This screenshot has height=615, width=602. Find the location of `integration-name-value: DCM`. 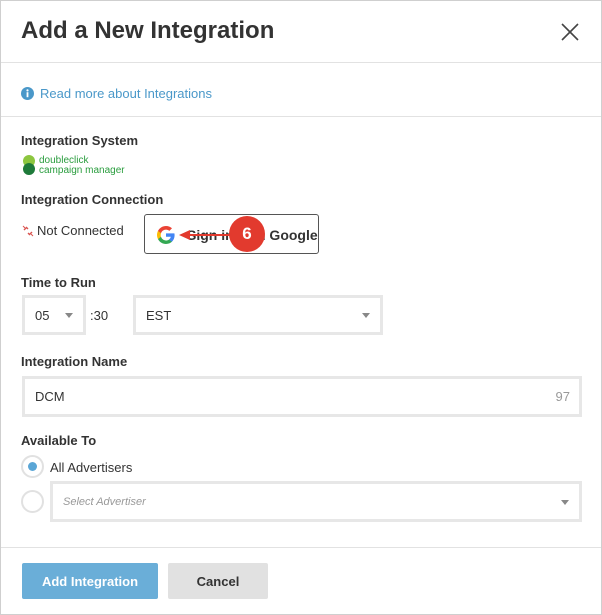

integration-name-value: DCM is located at coordinates (50, 396).